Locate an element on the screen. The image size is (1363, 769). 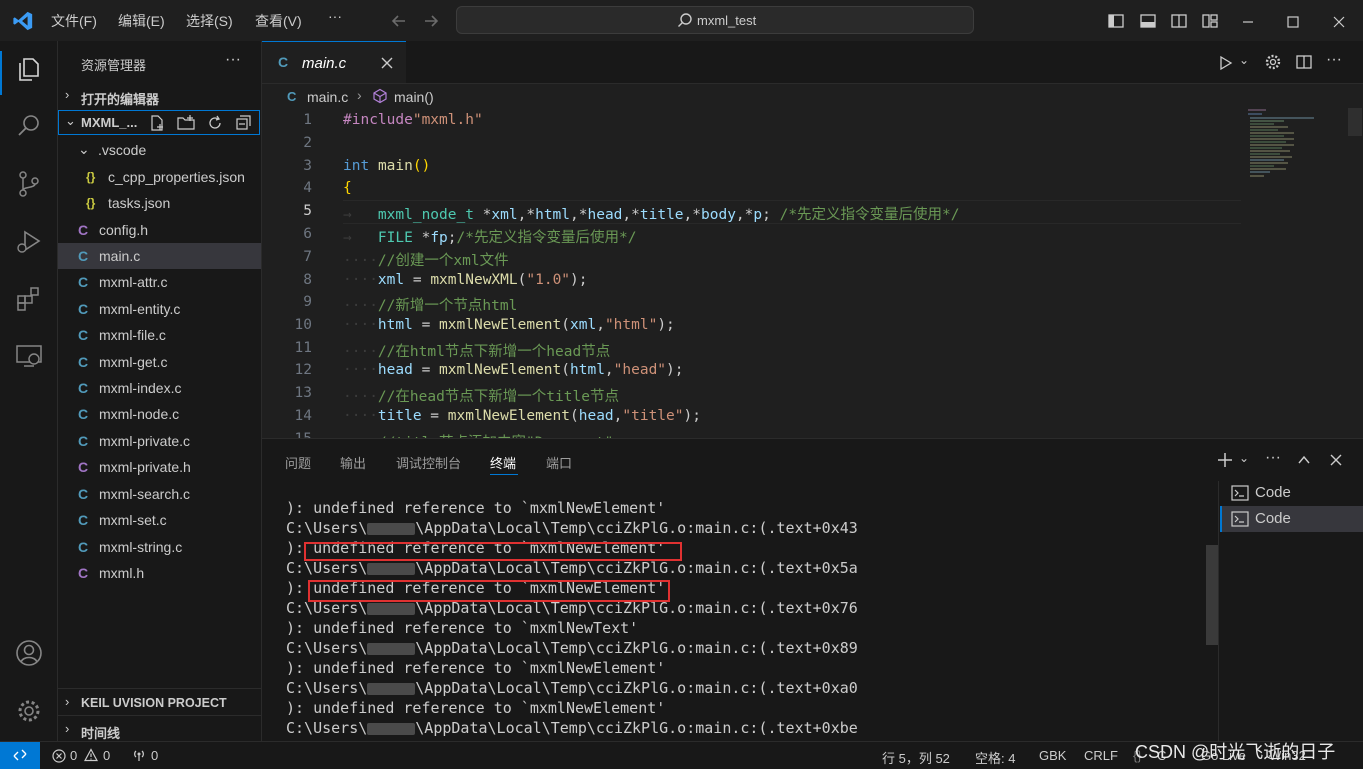
tree-file-mxml-index-c: C mxml-index.c is located at coordinates (159, 388).